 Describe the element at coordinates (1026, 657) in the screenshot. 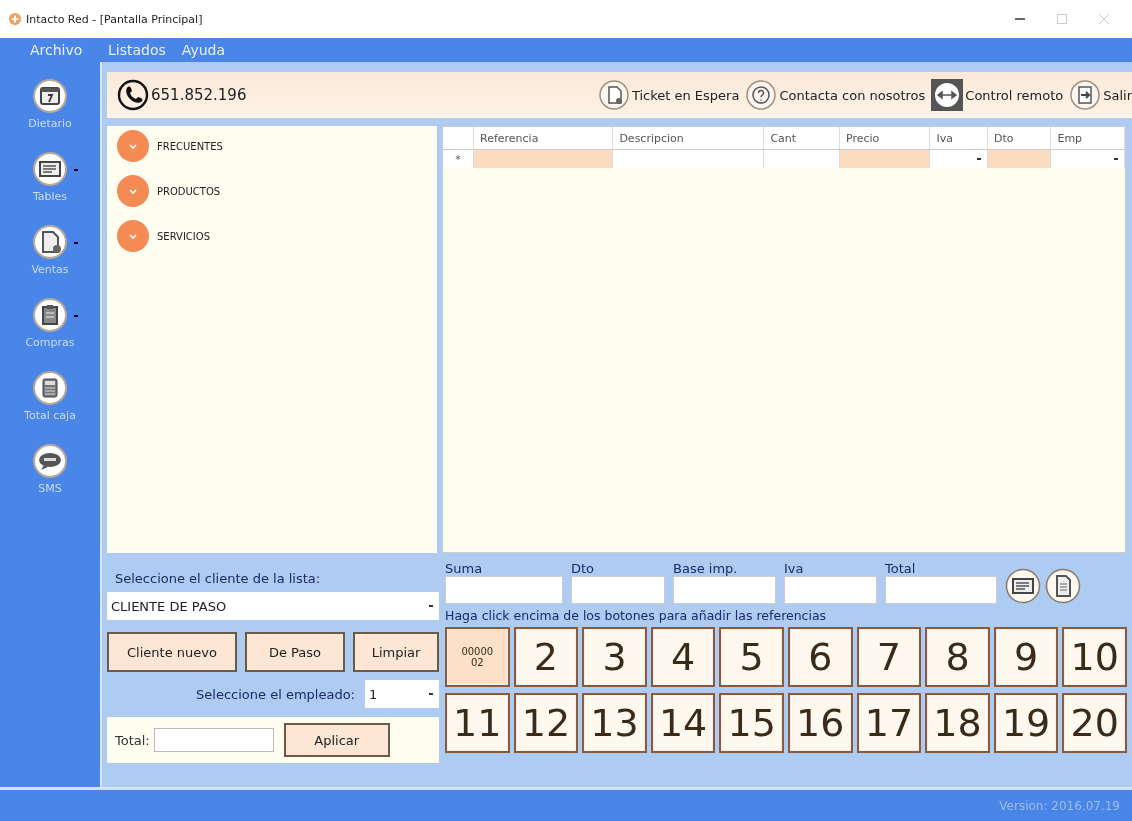

I see `reference-key: 9` at that location.